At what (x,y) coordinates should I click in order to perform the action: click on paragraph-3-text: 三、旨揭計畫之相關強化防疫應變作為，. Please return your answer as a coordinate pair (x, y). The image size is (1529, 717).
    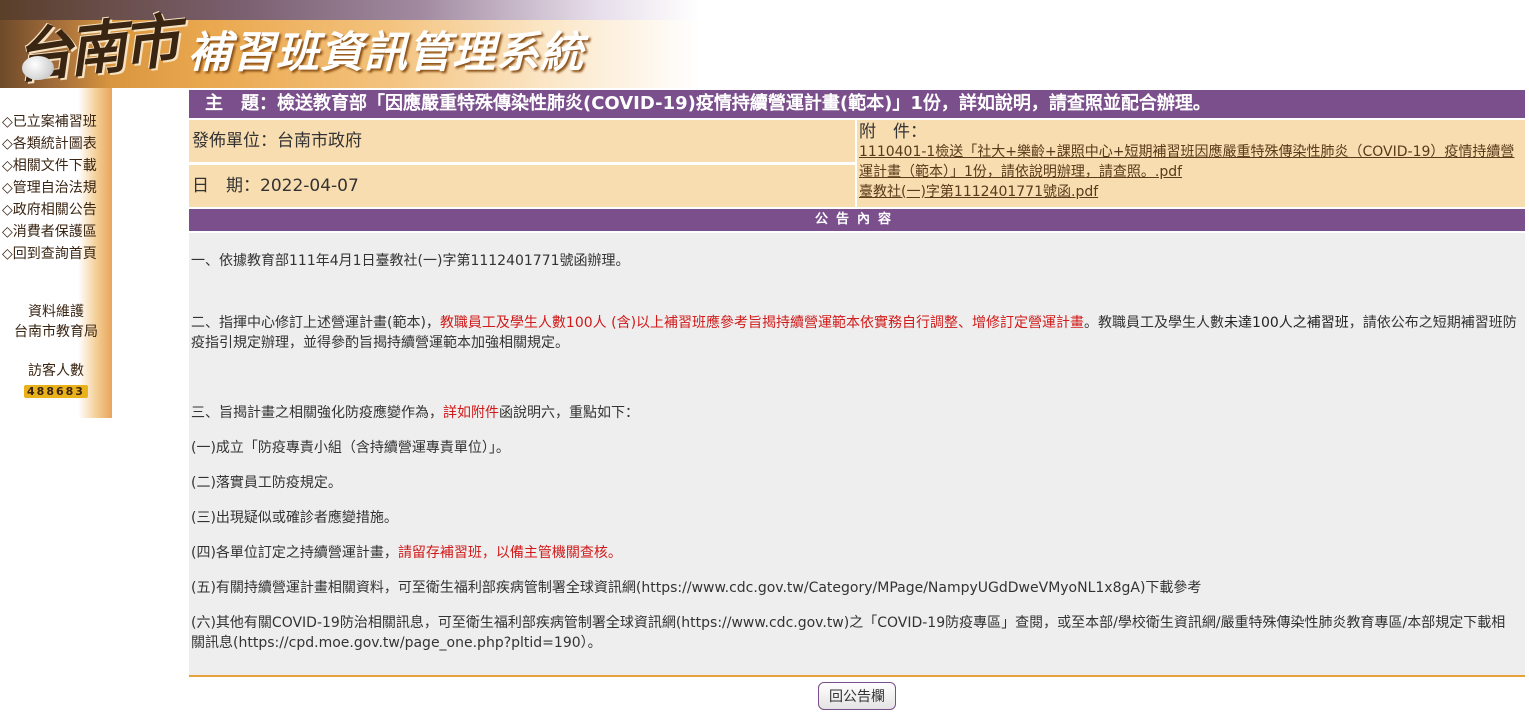
    Looking at the image, I should click on (317, 413).